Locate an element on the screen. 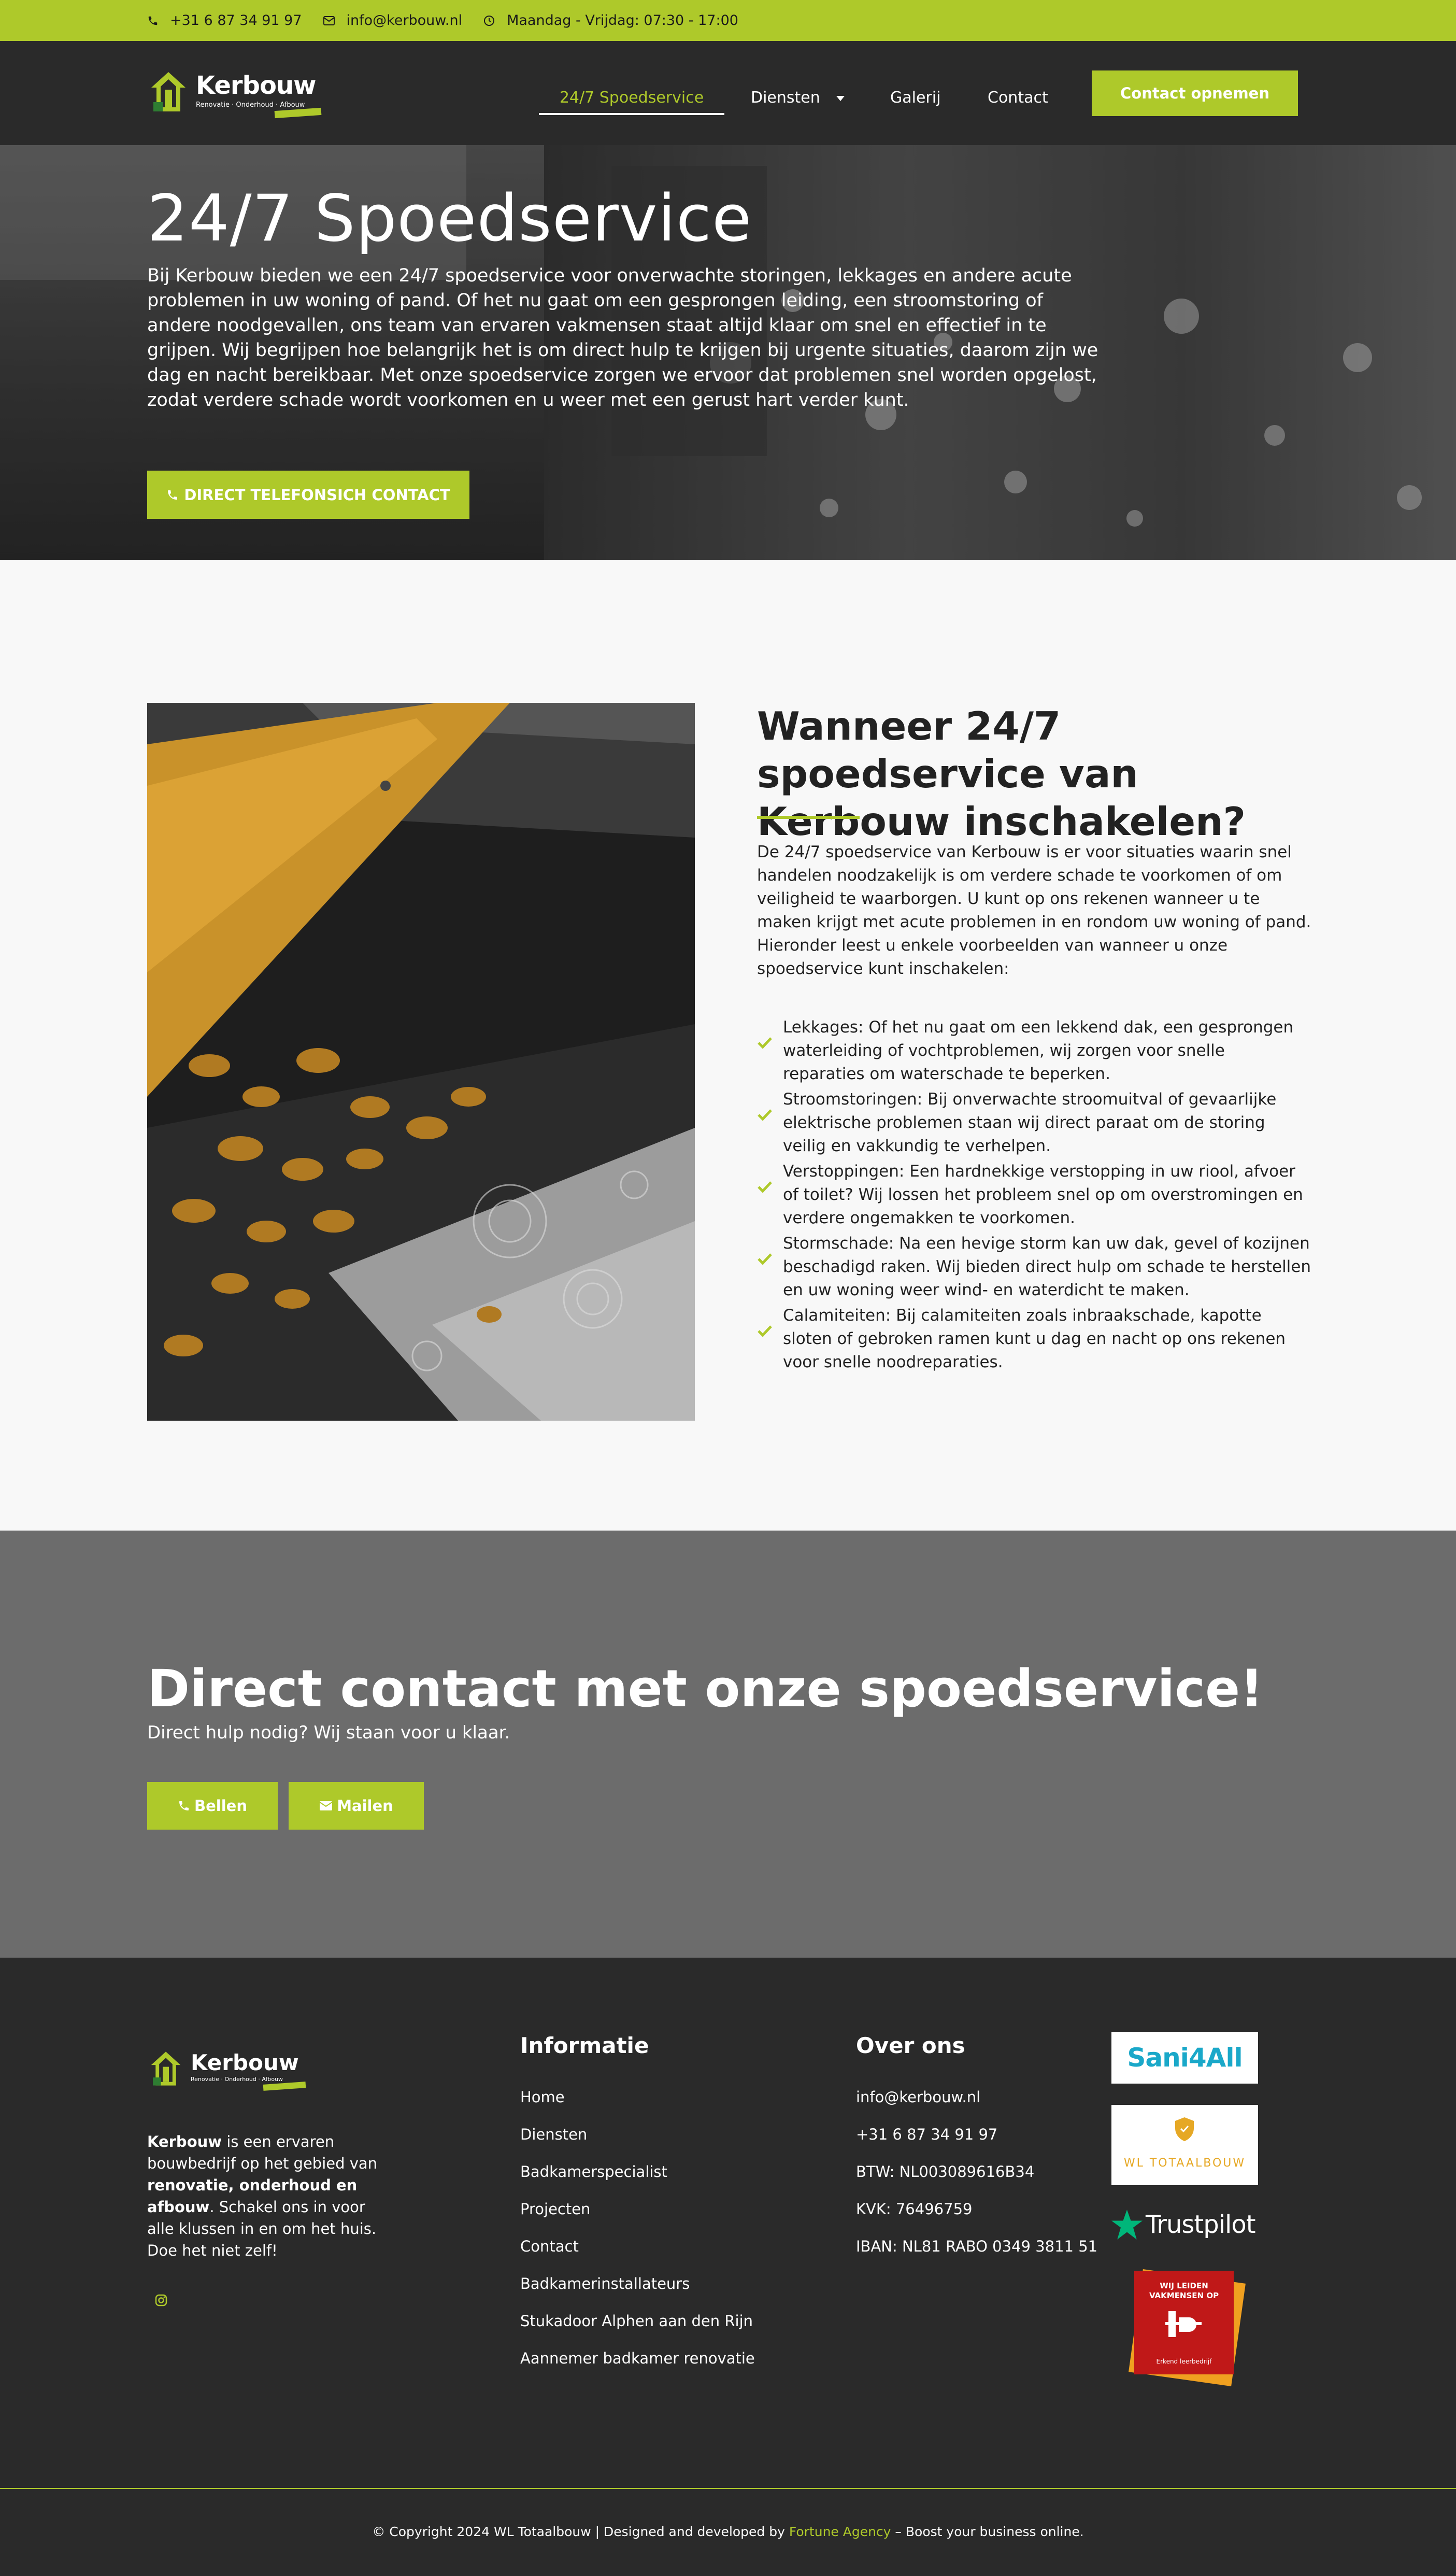 This screenshot has width=1456, height=2576. direct-phone-contact-button: DIRECT TELEFONSICH CONTACT is located at coordinates (308, 495).